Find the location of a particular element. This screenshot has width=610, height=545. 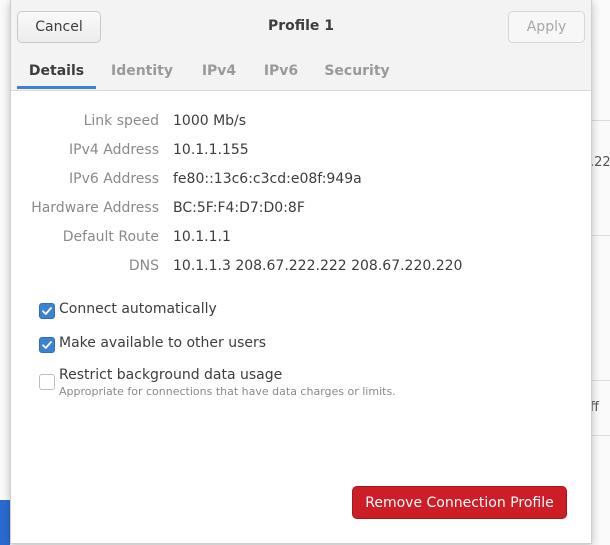

tab-security: Security is located at coordinates (357, 70).